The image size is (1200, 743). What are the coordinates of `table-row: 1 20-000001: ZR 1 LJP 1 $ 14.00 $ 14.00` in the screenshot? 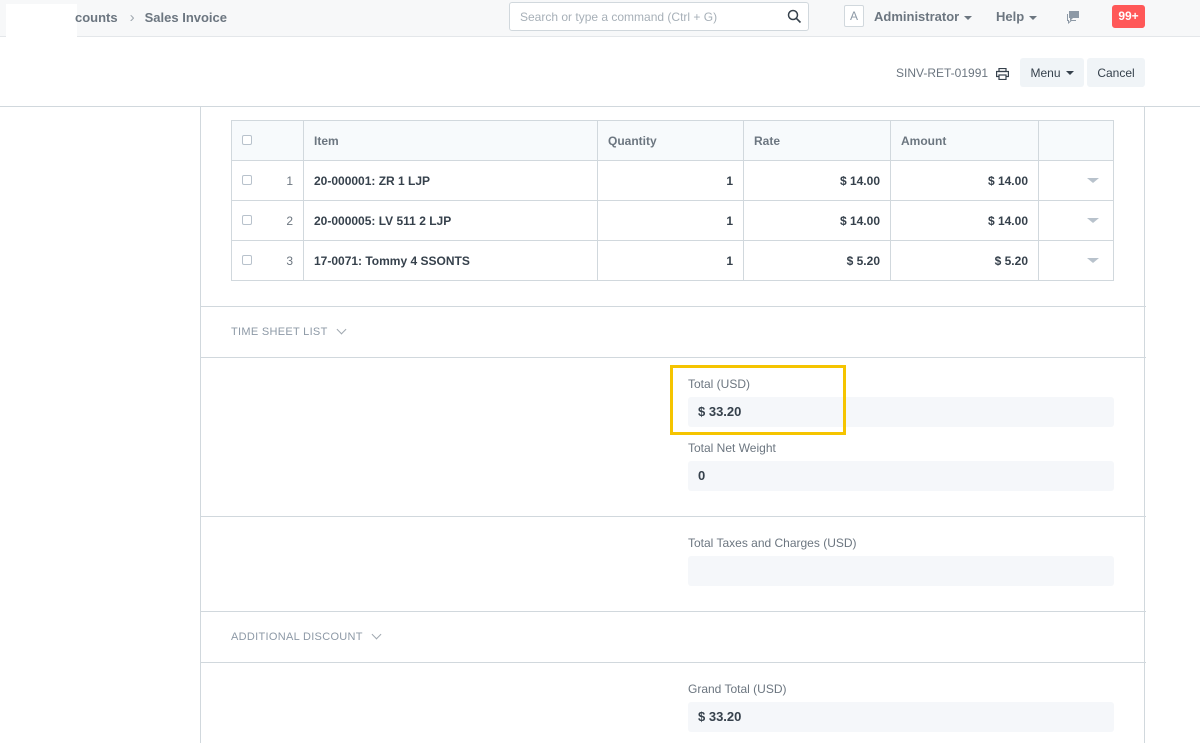 It's located at (672, 180).